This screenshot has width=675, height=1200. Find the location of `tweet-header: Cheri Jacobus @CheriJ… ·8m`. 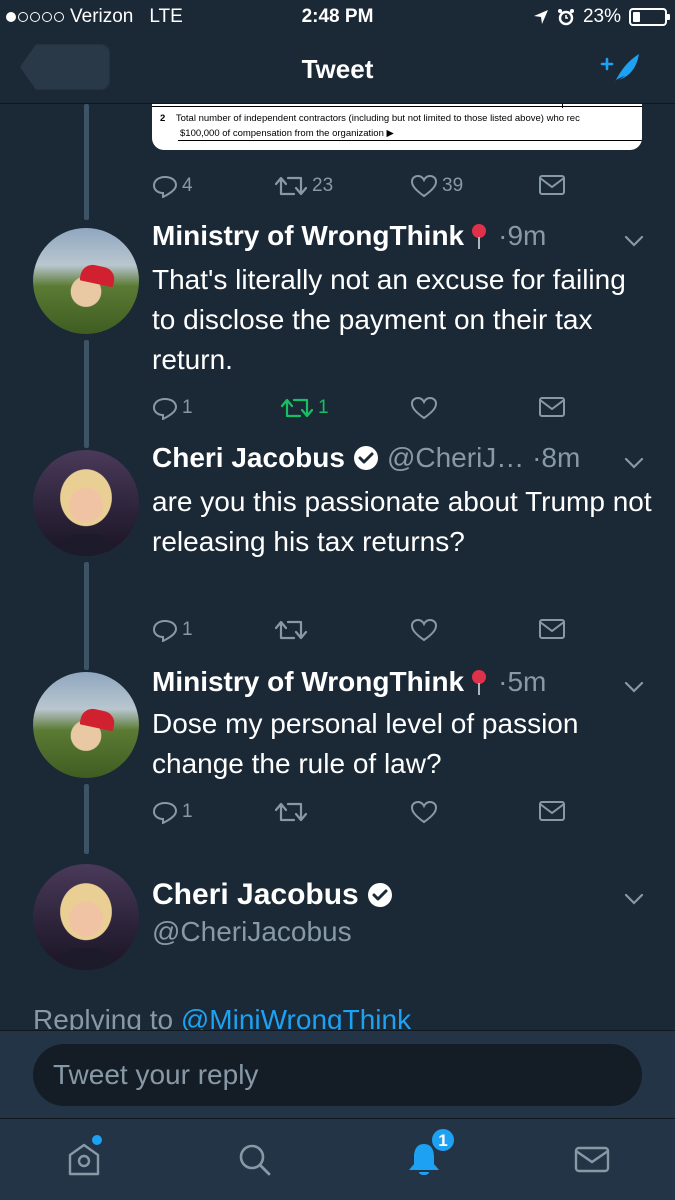

tweet-header: Cheri Jacobus @CheriJ… ·8m is located at coordinates (366, 458).